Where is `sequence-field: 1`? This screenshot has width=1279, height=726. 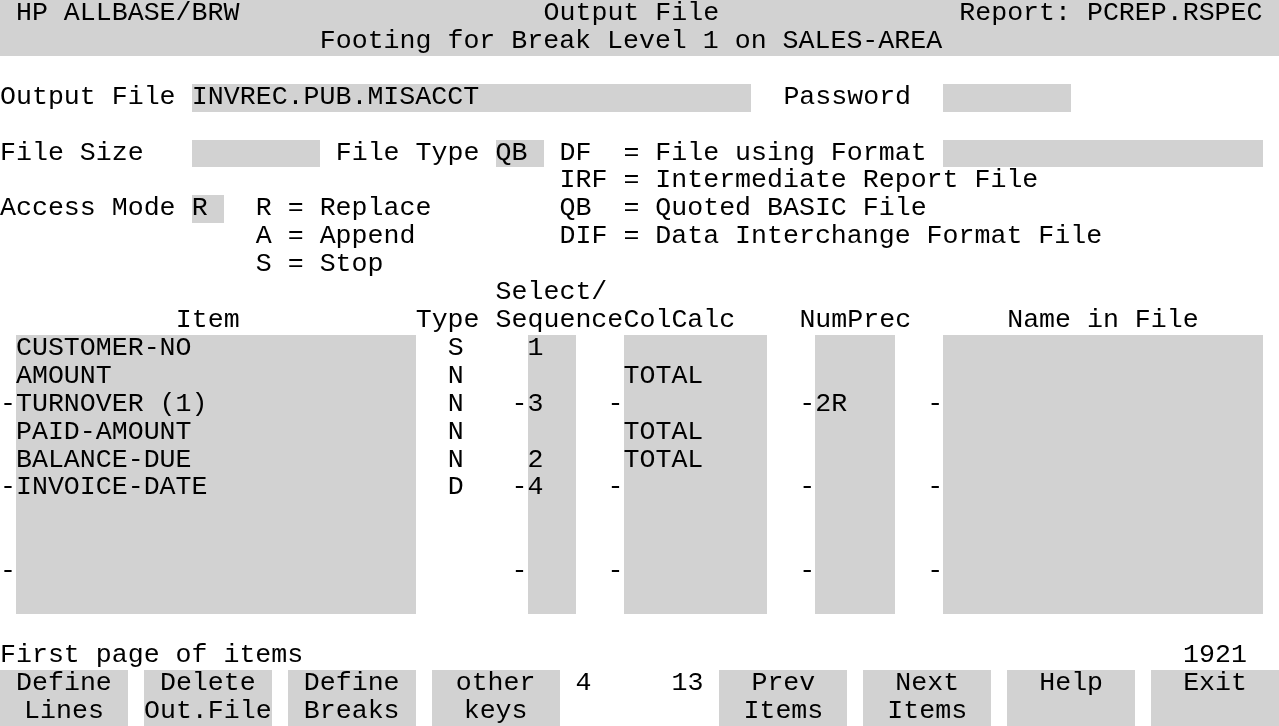
sequence-field: 1 is located at coordinates (551, 348).